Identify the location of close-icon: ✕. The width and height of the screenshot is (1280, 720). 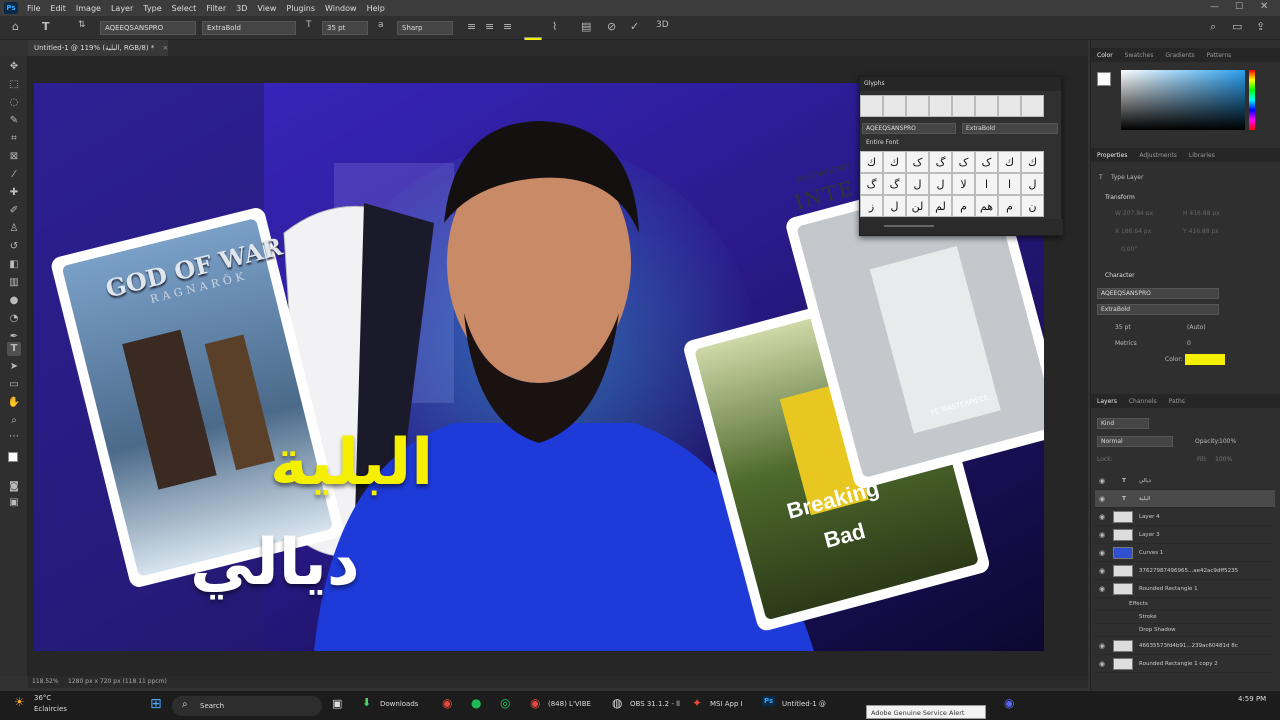
(1264, 6).